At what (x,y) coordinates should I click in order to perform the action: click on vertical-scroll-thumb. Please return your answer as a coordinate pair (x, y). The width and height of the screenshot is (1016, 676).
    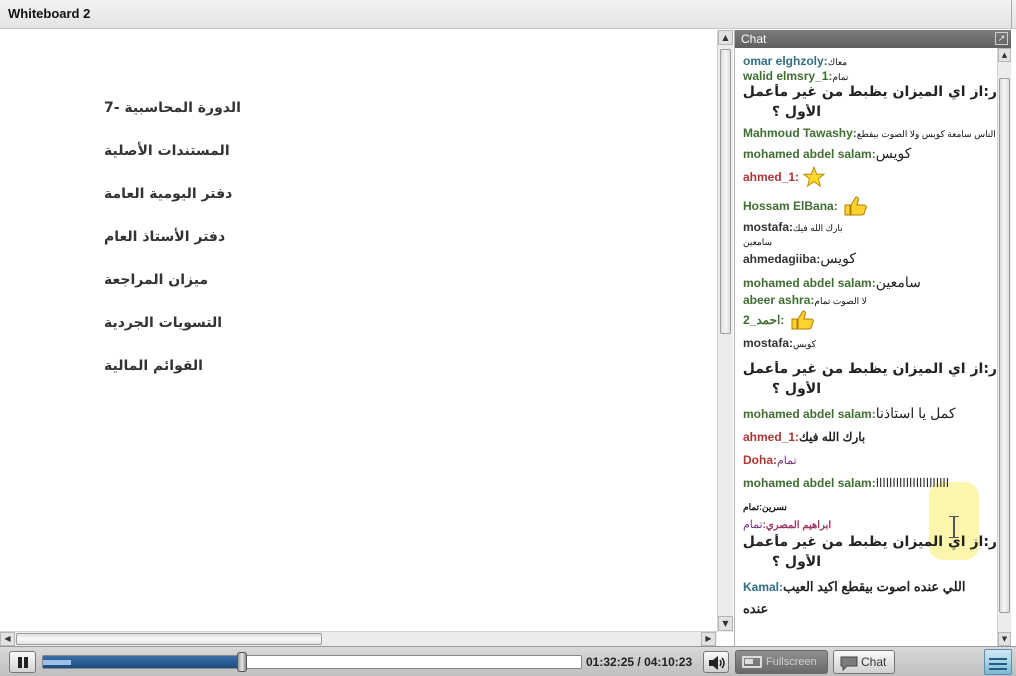
    Looking at the image, I should click on (725, 191).